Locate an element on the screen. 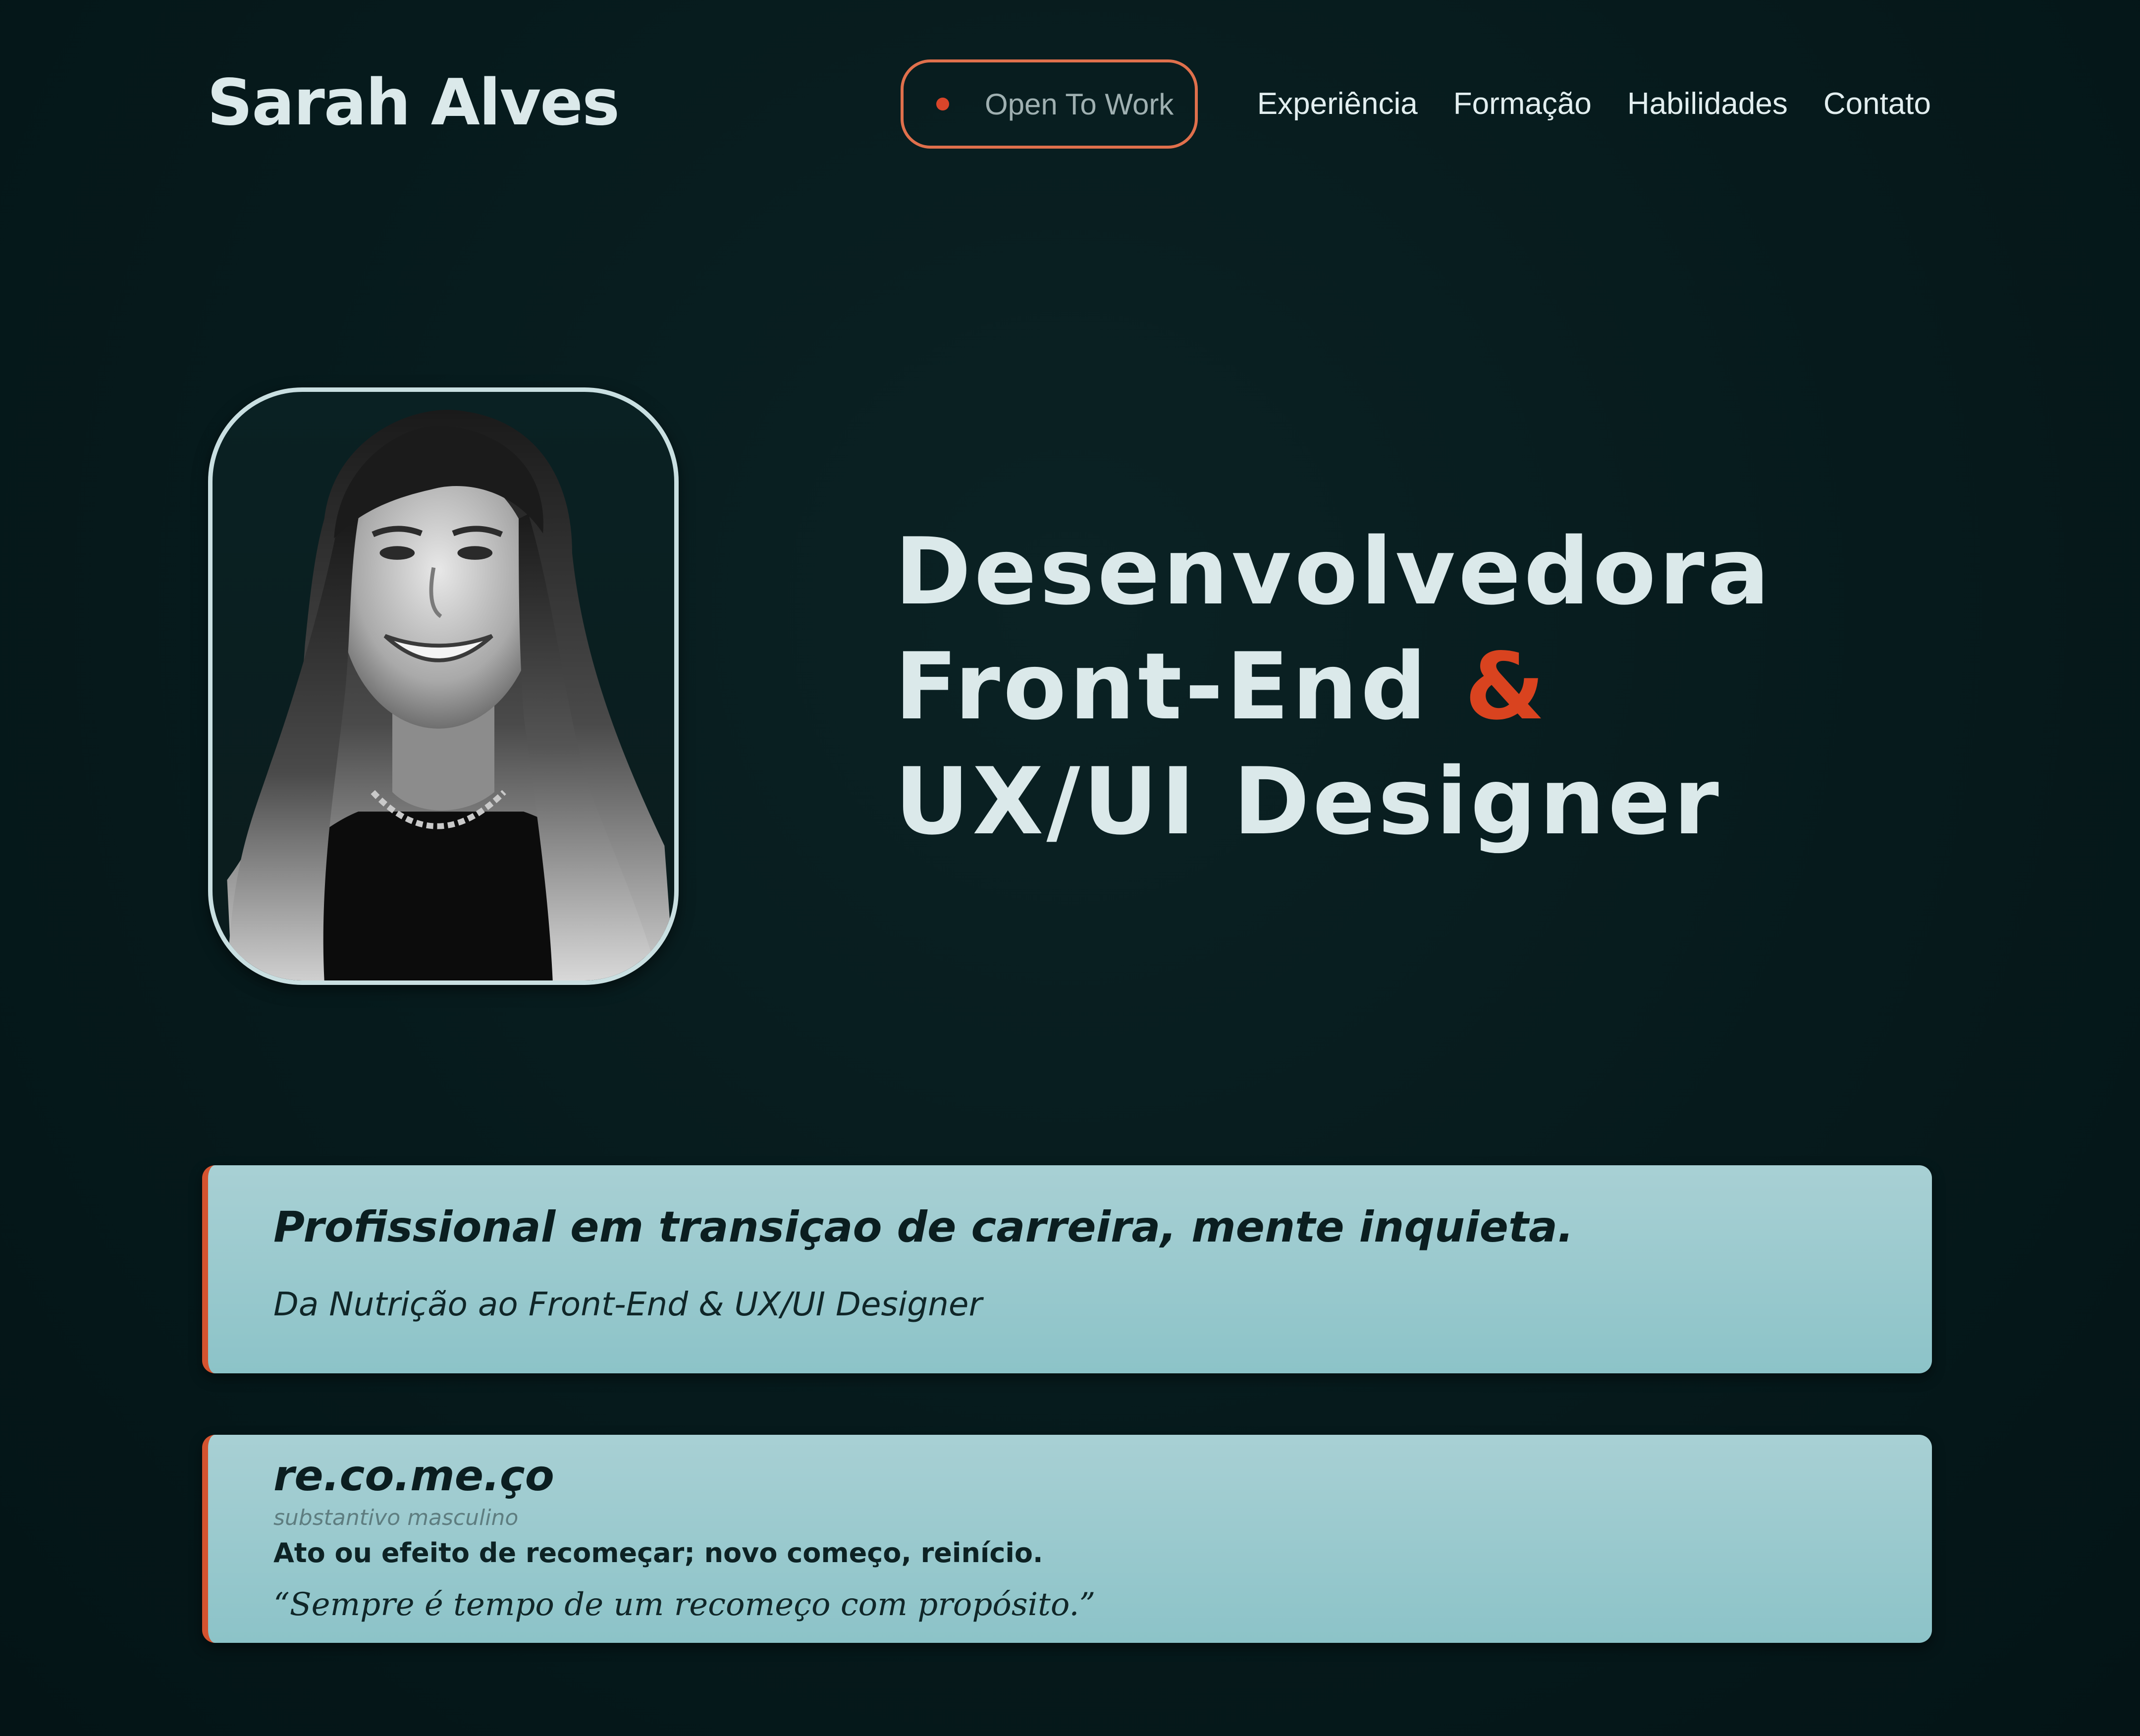  definition-word: re.co.me.ço is located at coordinates (413, 1476).